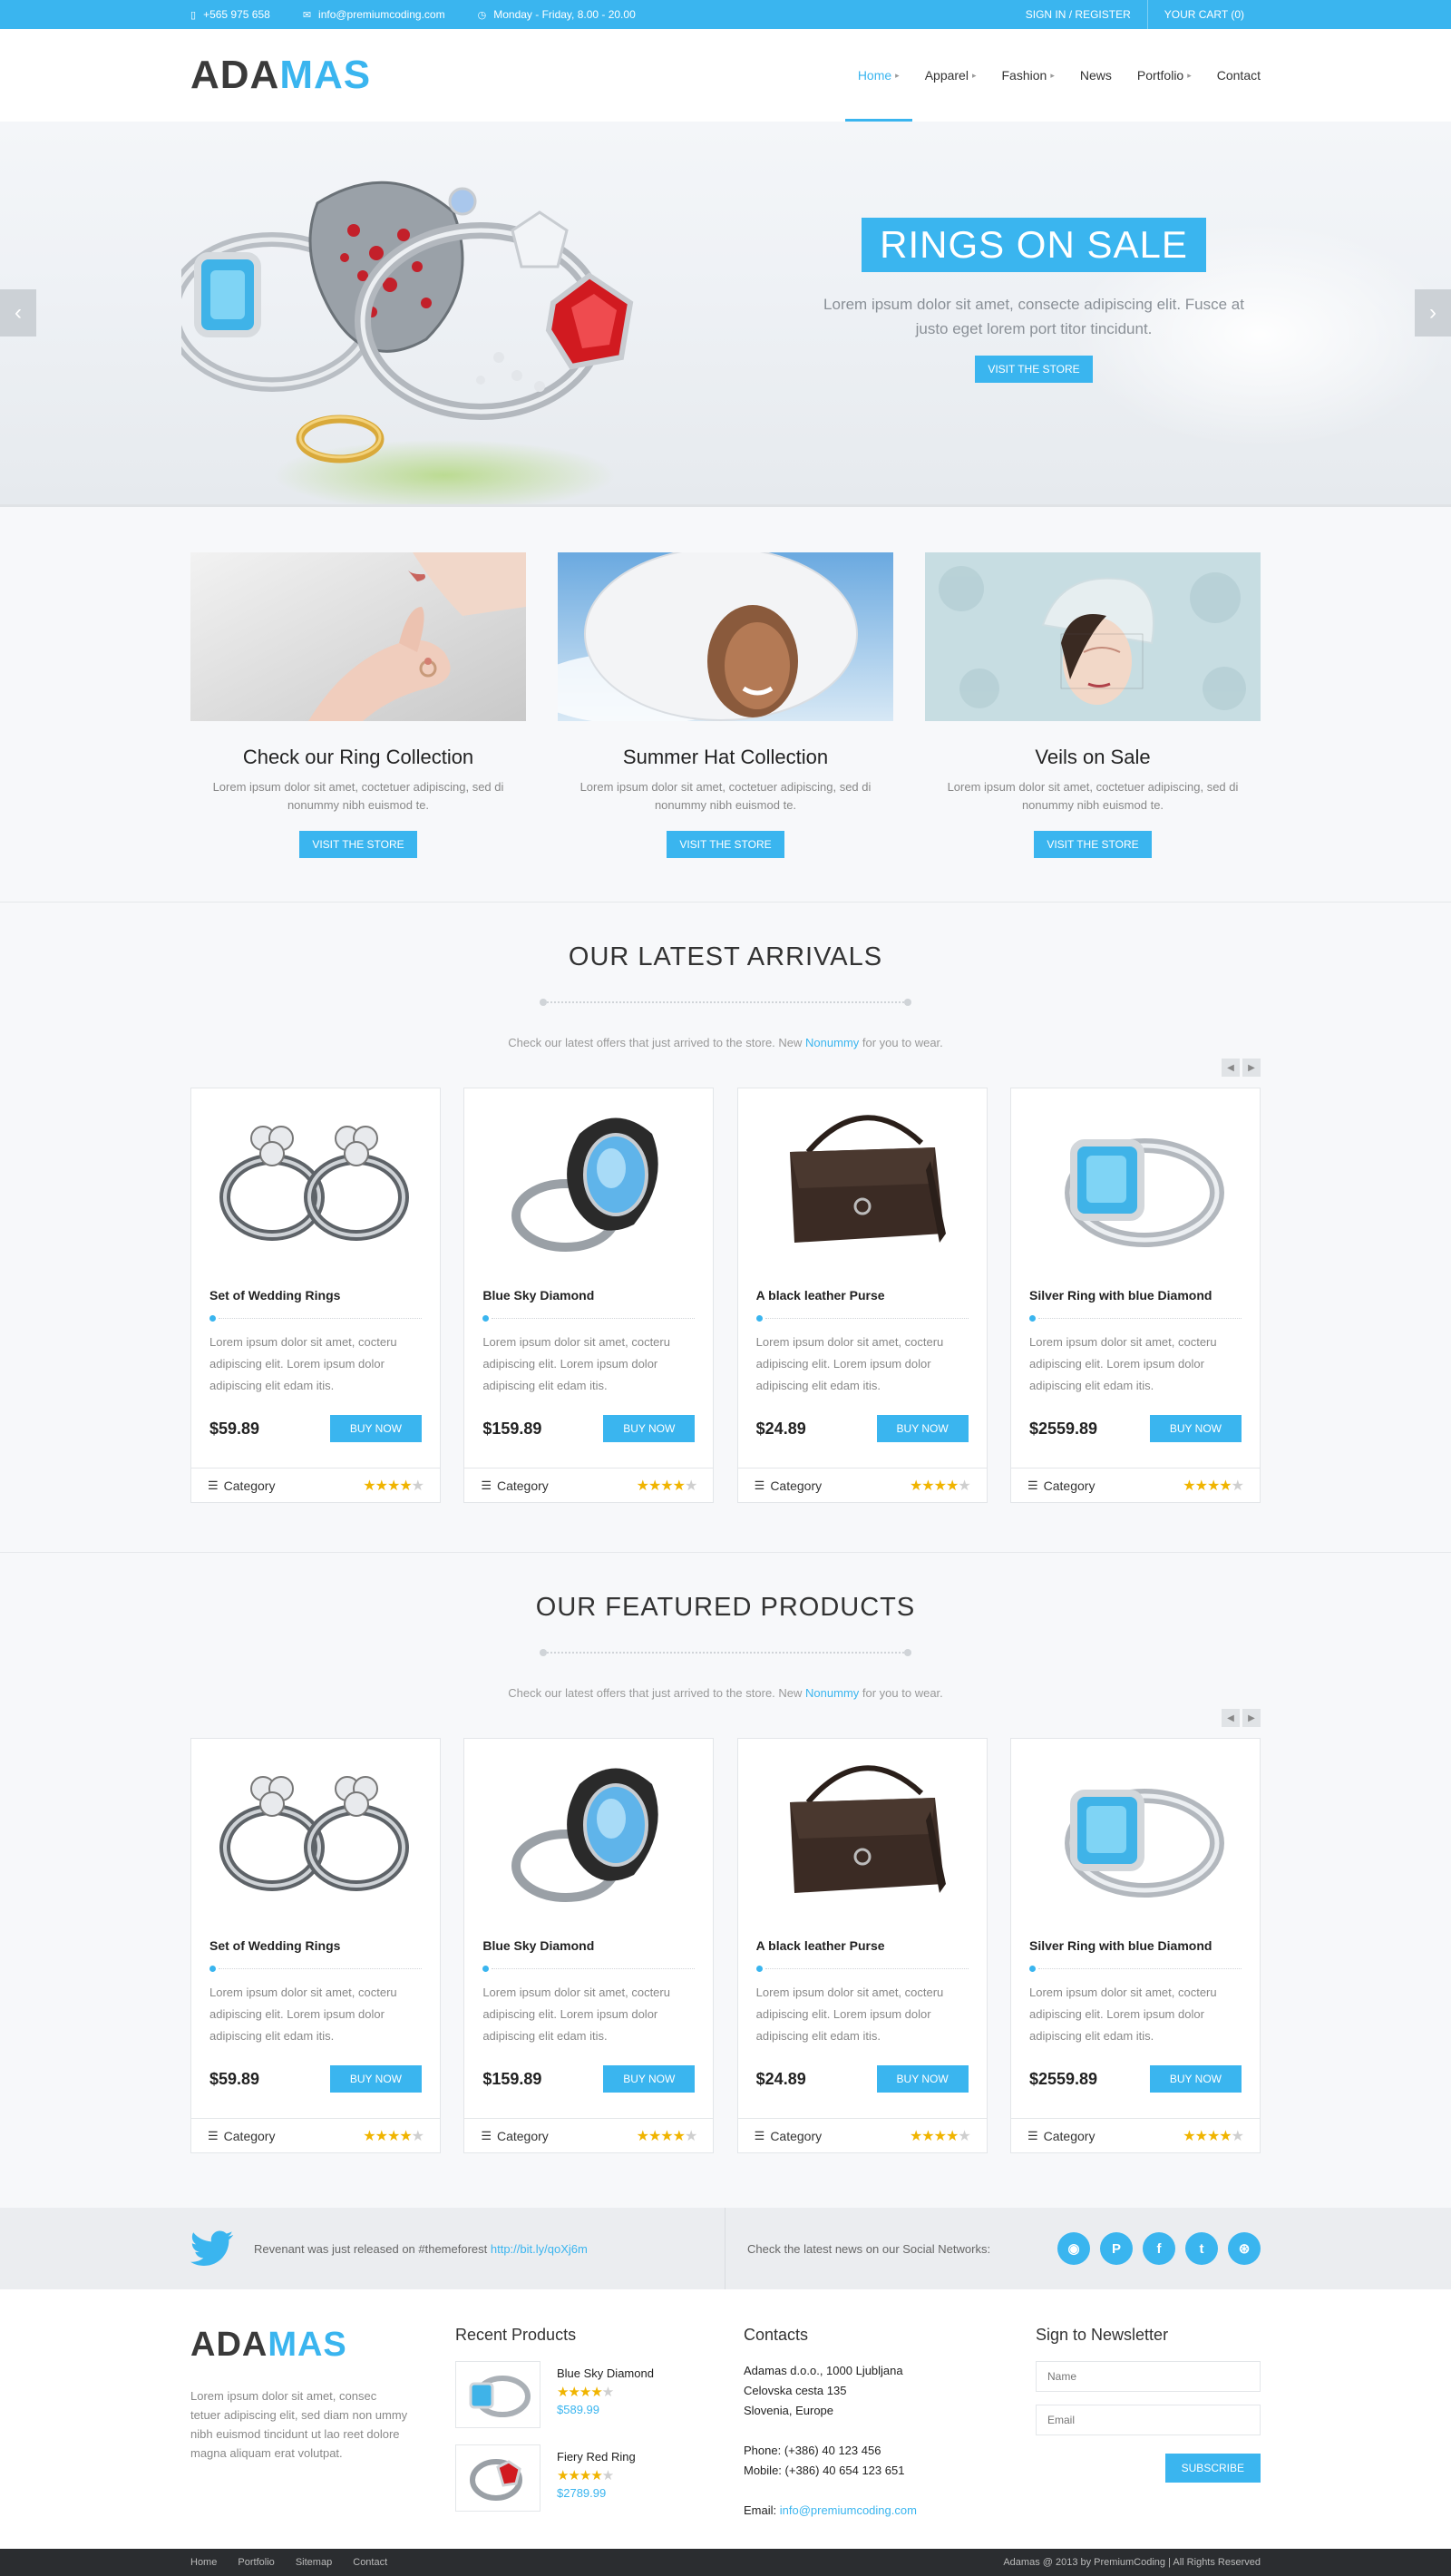  What do you see at coordinates (204, 2562) in the screenshot?
I see `footer-link-home: Home` at bounding box center [204, 2562].